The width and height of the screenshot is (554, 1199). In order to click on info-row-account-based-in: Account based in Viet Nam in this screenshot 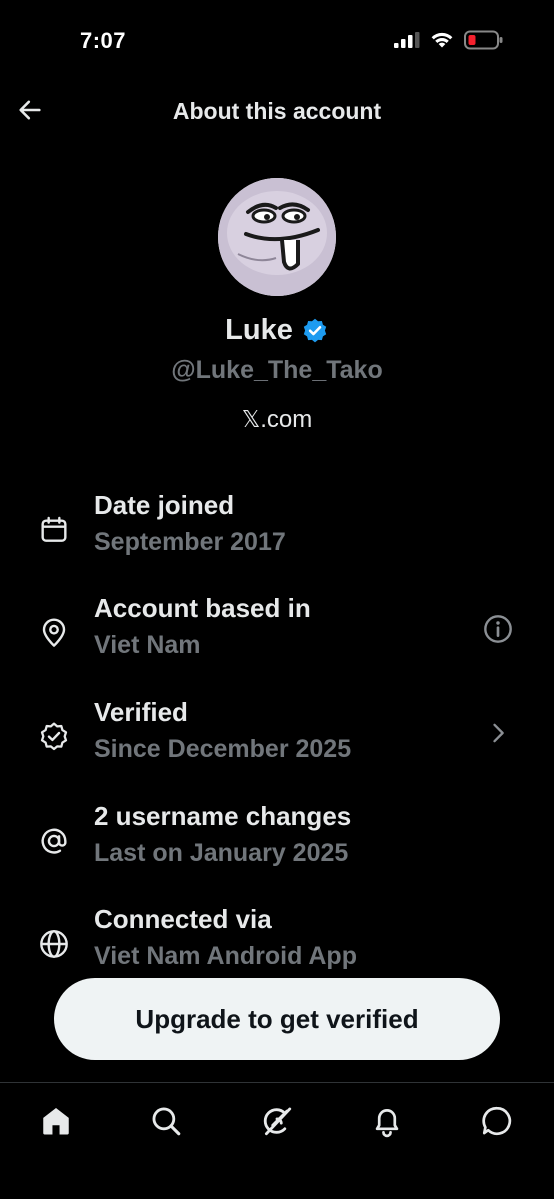, I will do `click(277, 641)`.